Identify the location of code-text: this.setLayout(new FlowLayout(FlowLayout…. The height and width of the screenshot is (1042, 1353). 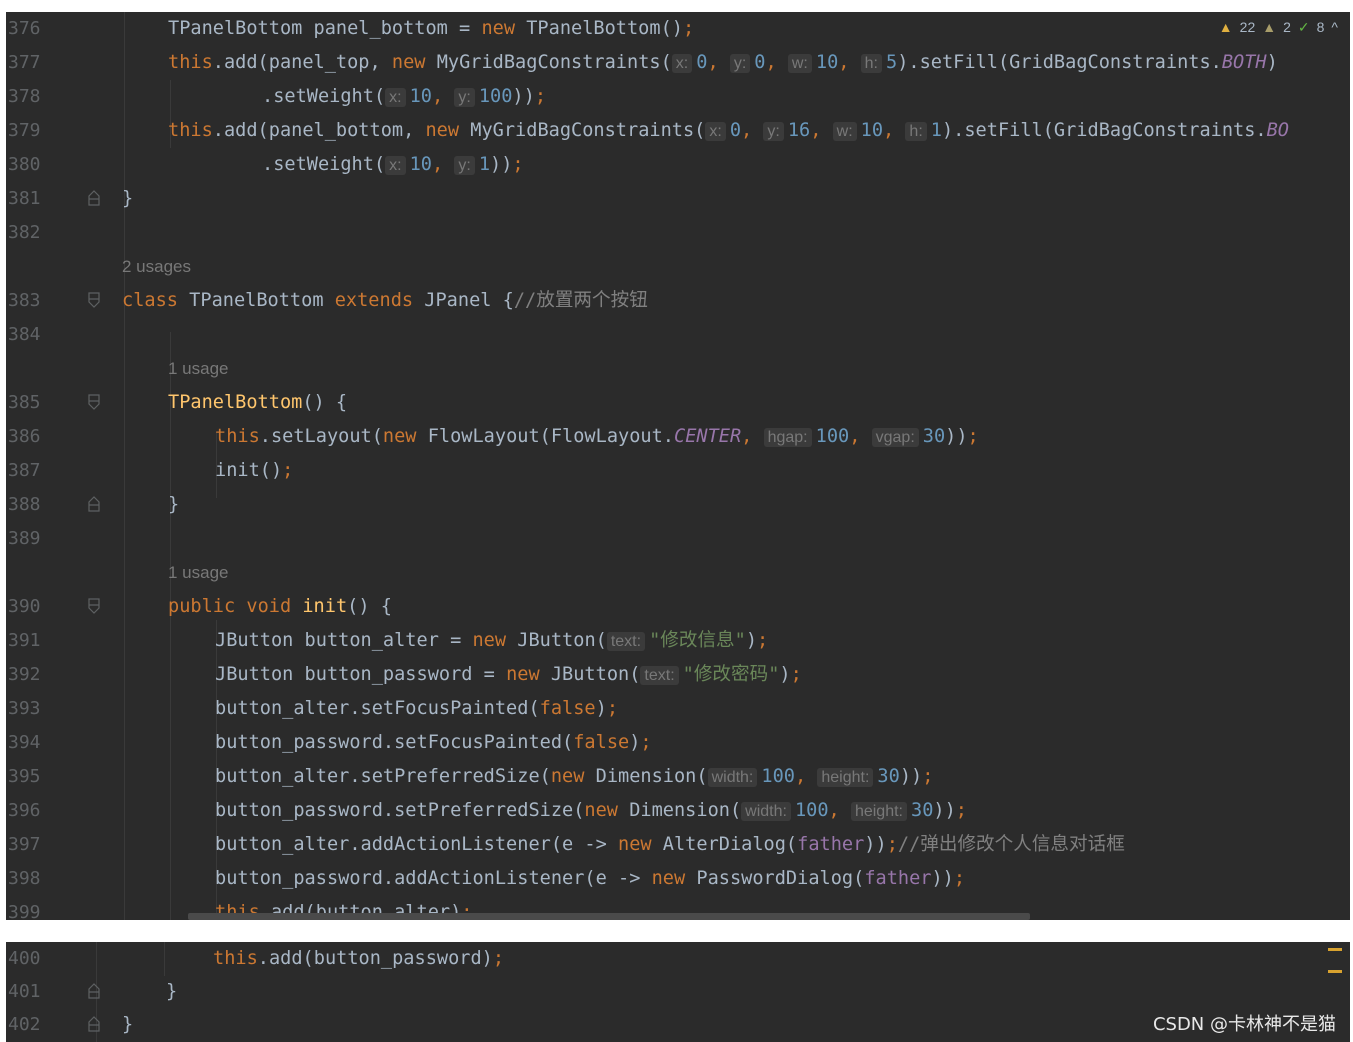
(597, 437).